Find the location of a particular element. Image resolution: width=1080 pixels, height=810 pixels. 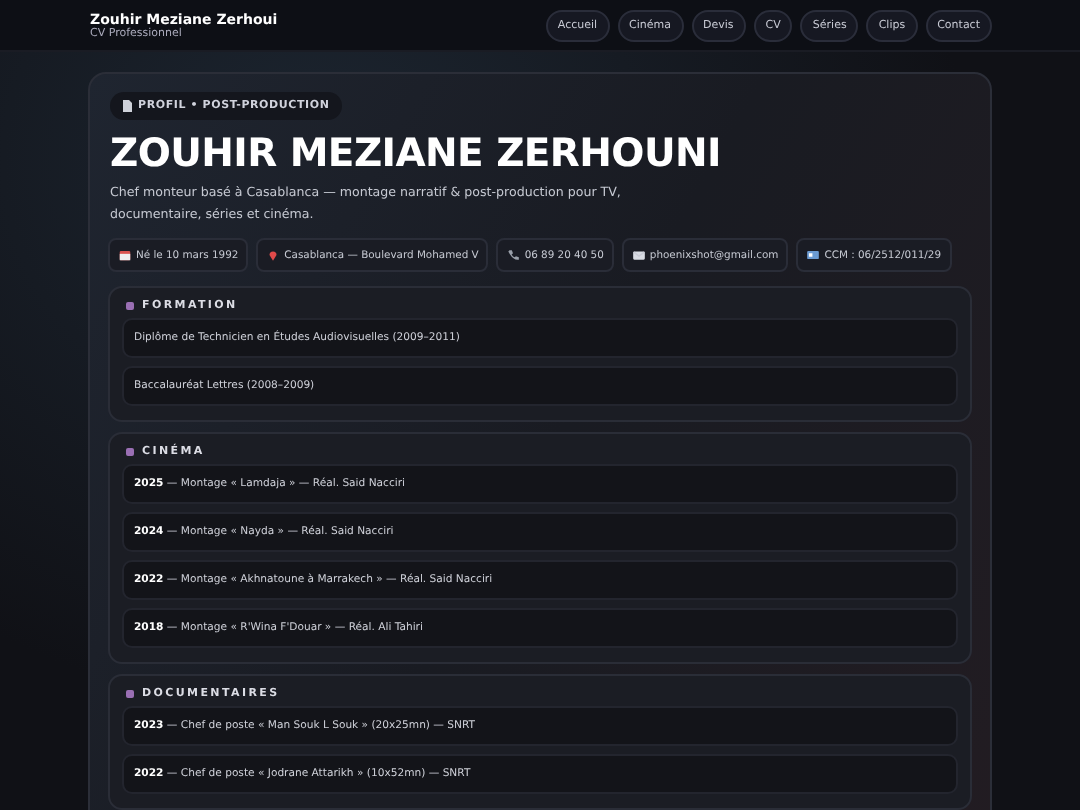

id-card-icon is located at coordinates (813, 255).